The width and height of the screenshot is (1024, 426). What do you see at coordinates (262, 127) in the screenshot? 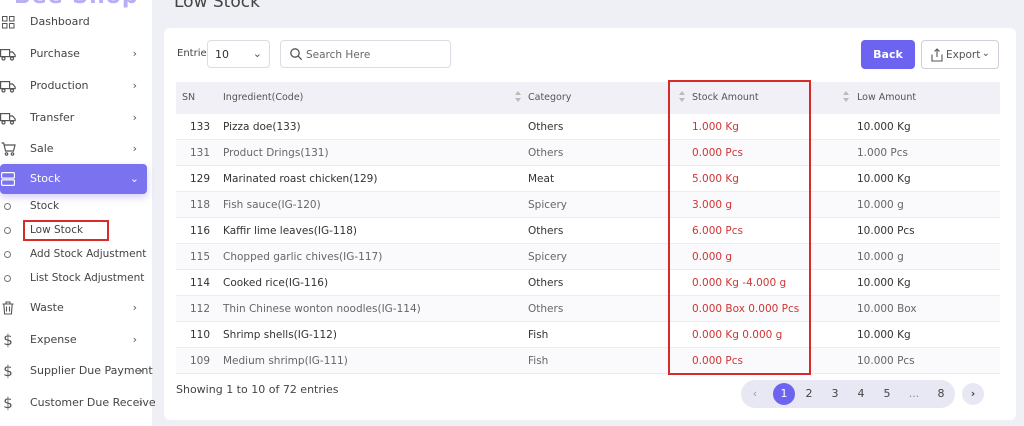
I see `cell-ingredient: Pizza doe(133)` at bounding box center [262, 127].